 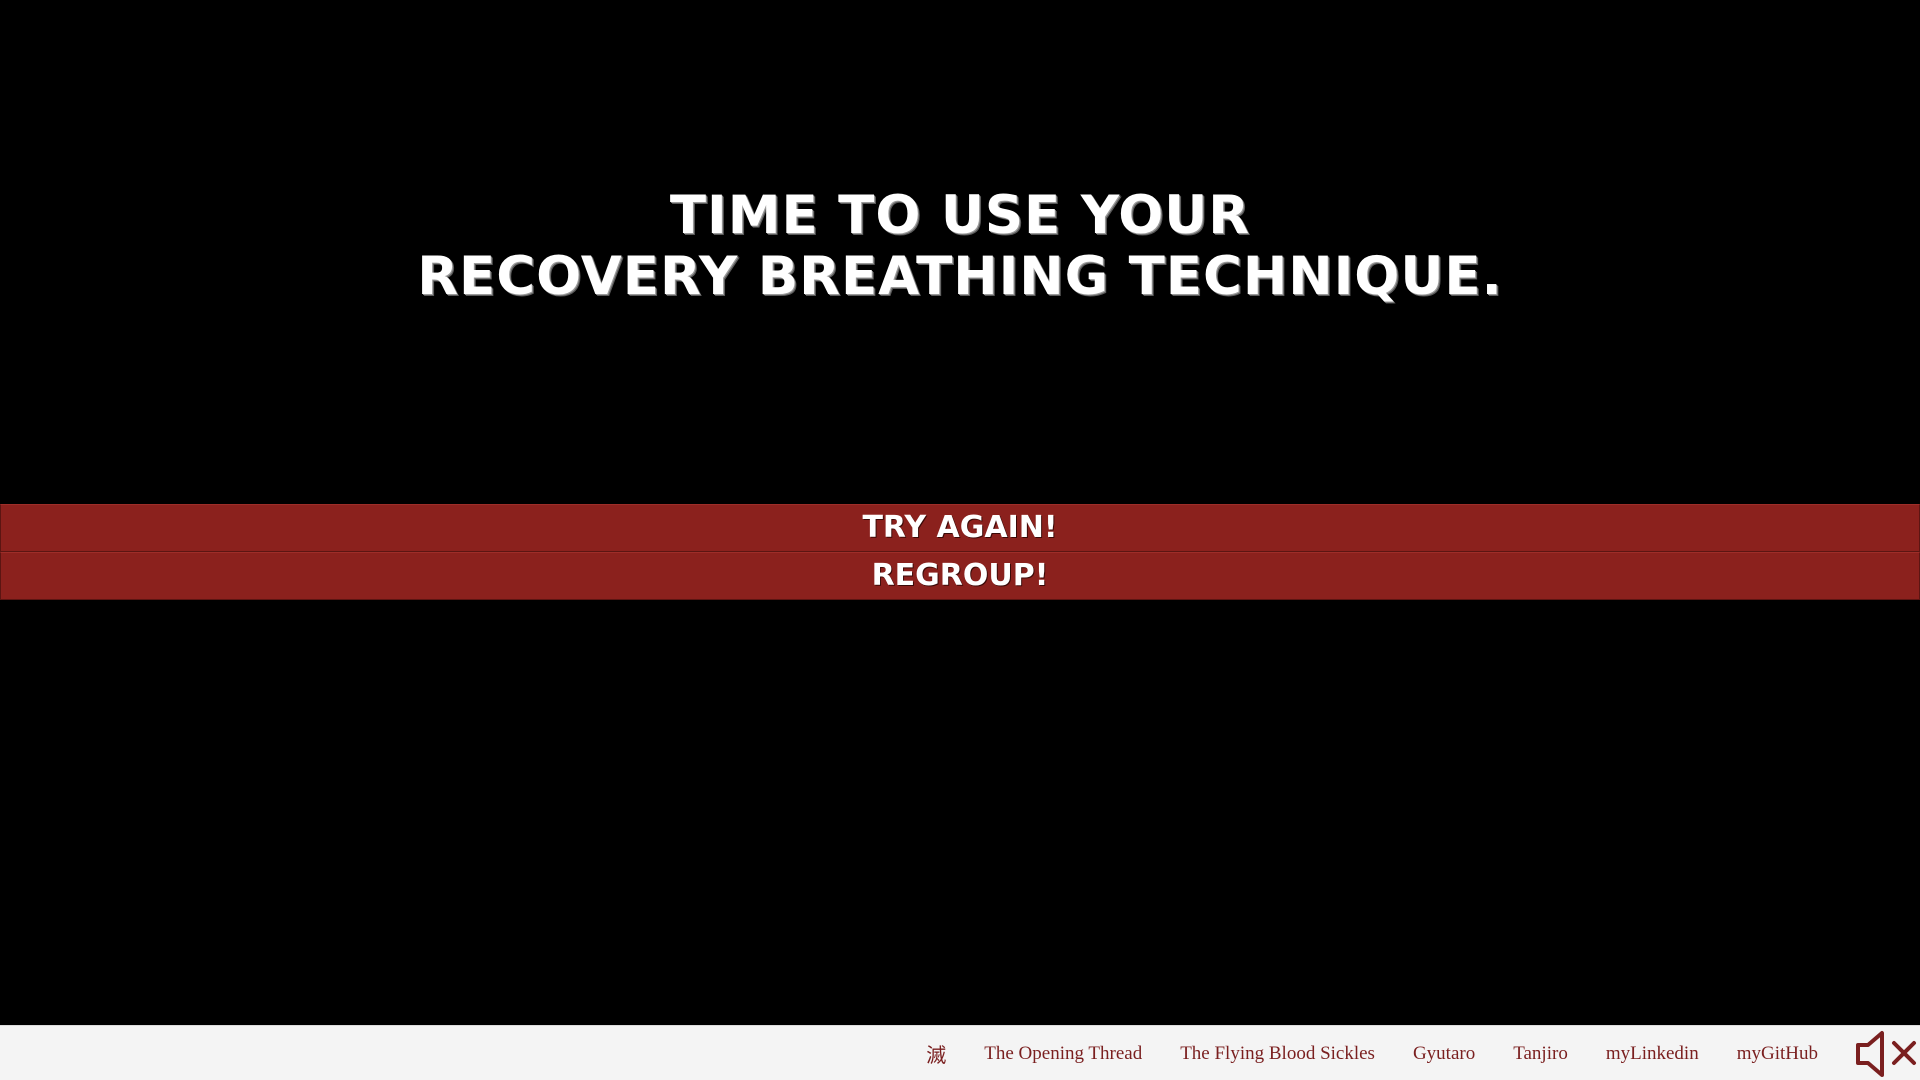 I want to click on nav-gyutaro-link: Gyutaro, so click(x=1444, y=1054).